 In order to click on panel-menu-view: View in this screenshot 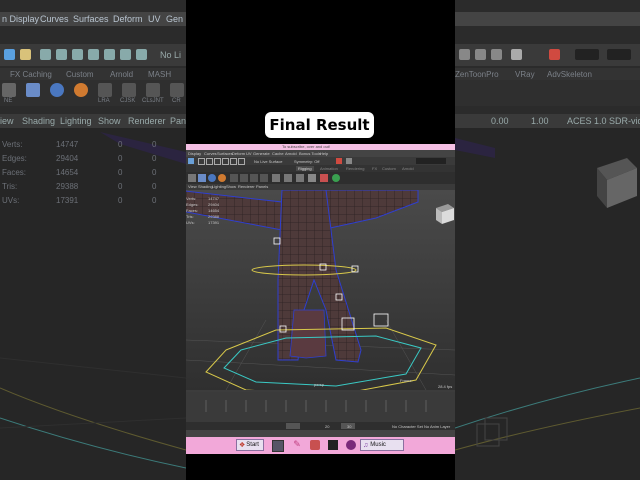, I will do `click(192, 186)`.